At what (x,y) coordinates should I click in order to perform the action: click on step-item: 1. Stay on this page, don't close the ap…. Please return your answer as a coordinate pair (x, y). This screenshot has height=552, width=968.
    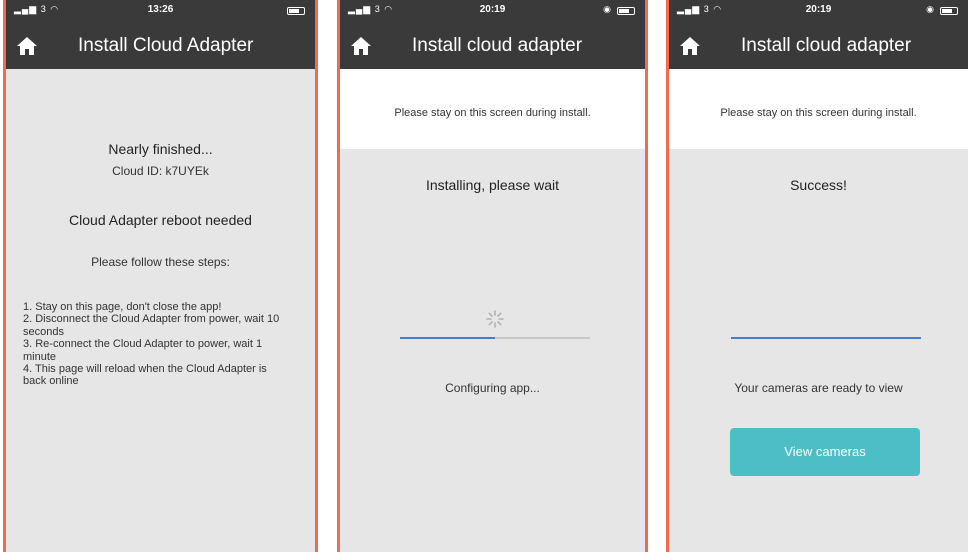
    Looking at the image, I should click on (122, 307).